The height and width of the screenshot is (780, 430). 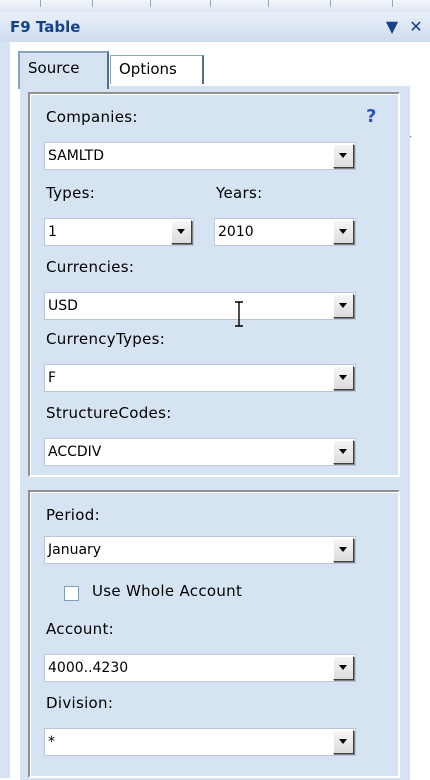 I want to click on text-cursor-icon, so click(x=239, y=314).